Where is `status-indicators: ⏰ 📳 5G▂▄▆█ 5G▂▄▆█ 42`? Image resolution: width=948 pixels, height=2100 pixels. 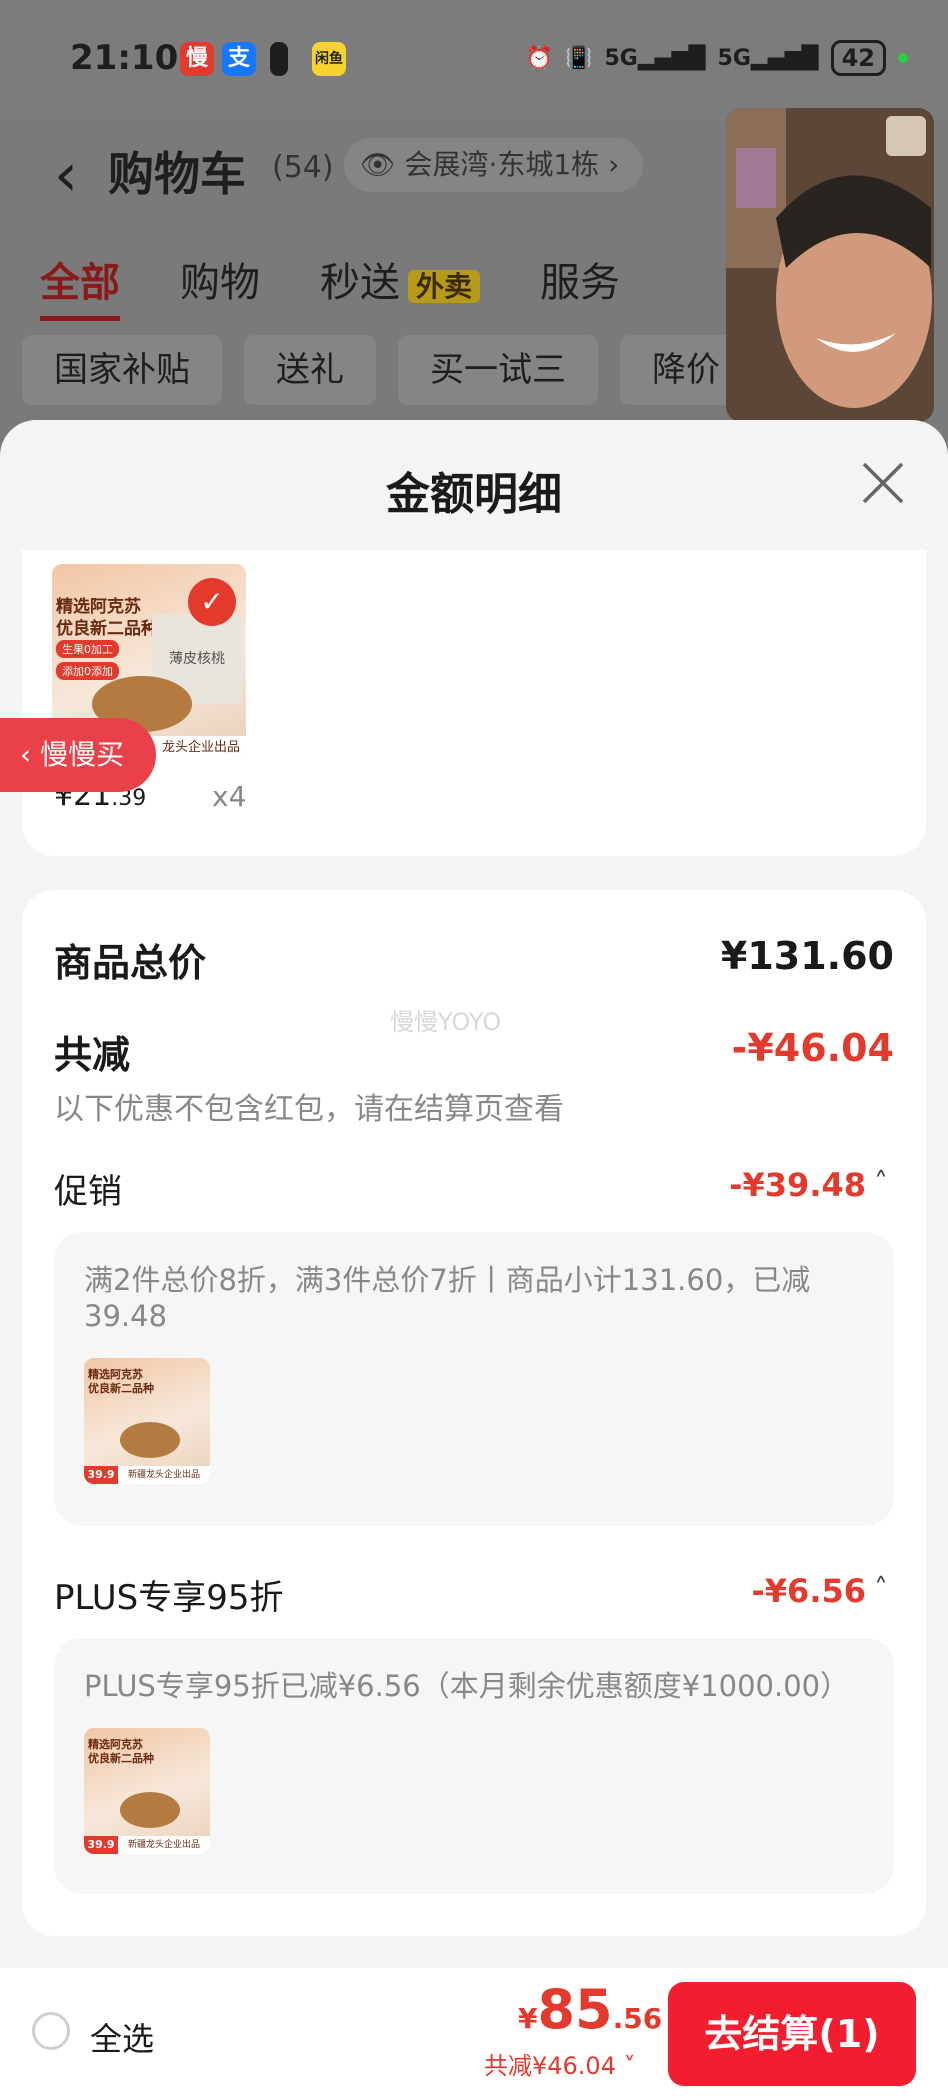
status-indicators: ⏰ 📳 5G▂▄▆█ 5G▂▄▆█ 42 is located at coordinates (717, 58).